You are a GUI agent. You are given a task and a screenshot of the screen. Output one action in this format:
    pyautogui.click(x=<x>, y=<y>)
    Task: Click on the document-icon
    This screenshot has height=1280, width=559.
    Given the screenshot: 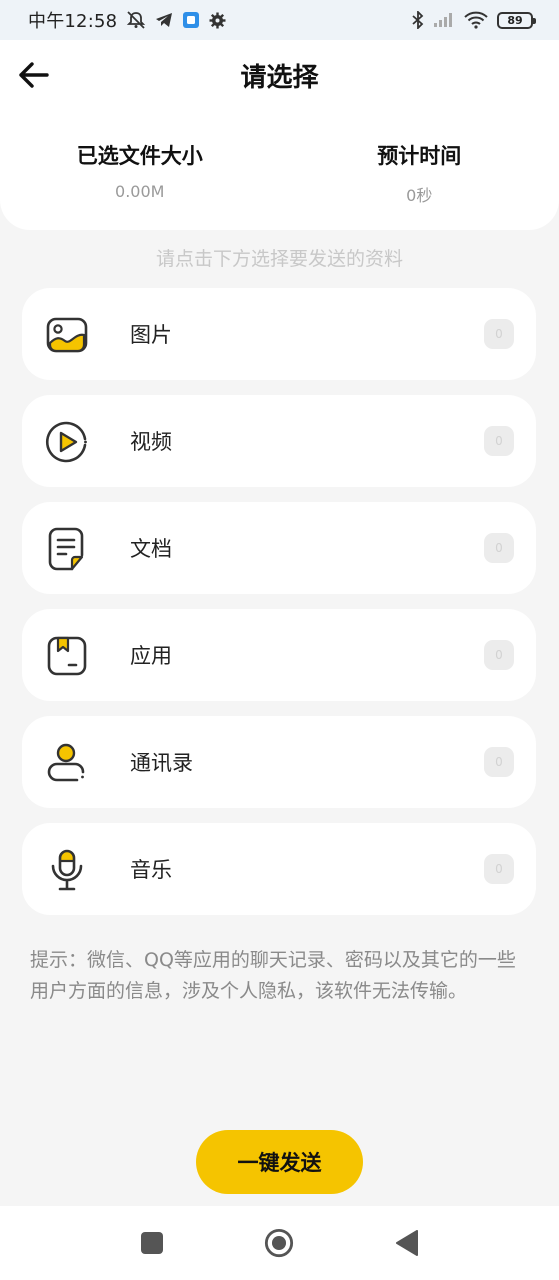 What is the action you would take?
    pyautogui.click(x=67, y=549)
    